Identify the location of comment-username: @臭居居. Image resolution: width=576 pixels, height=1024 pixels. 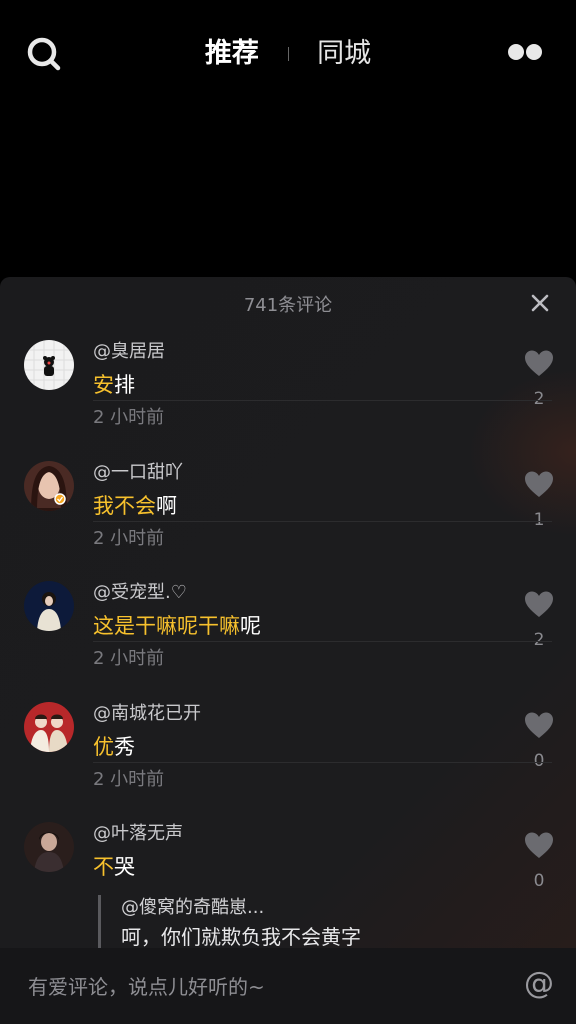
(129, 352).